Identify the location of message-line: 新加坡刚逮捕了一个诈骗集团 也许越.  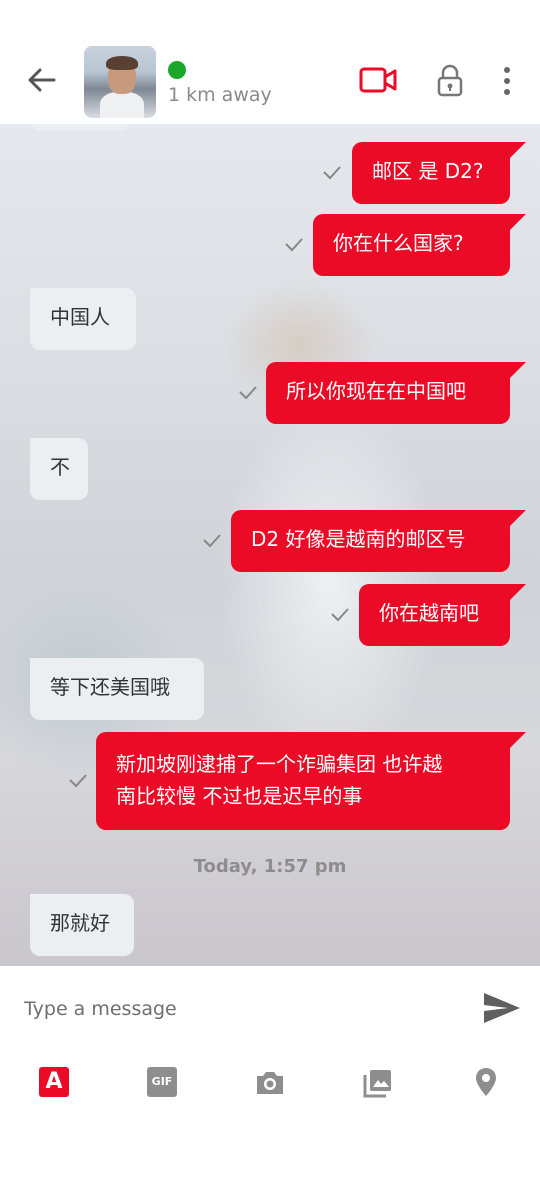
(279, 764).